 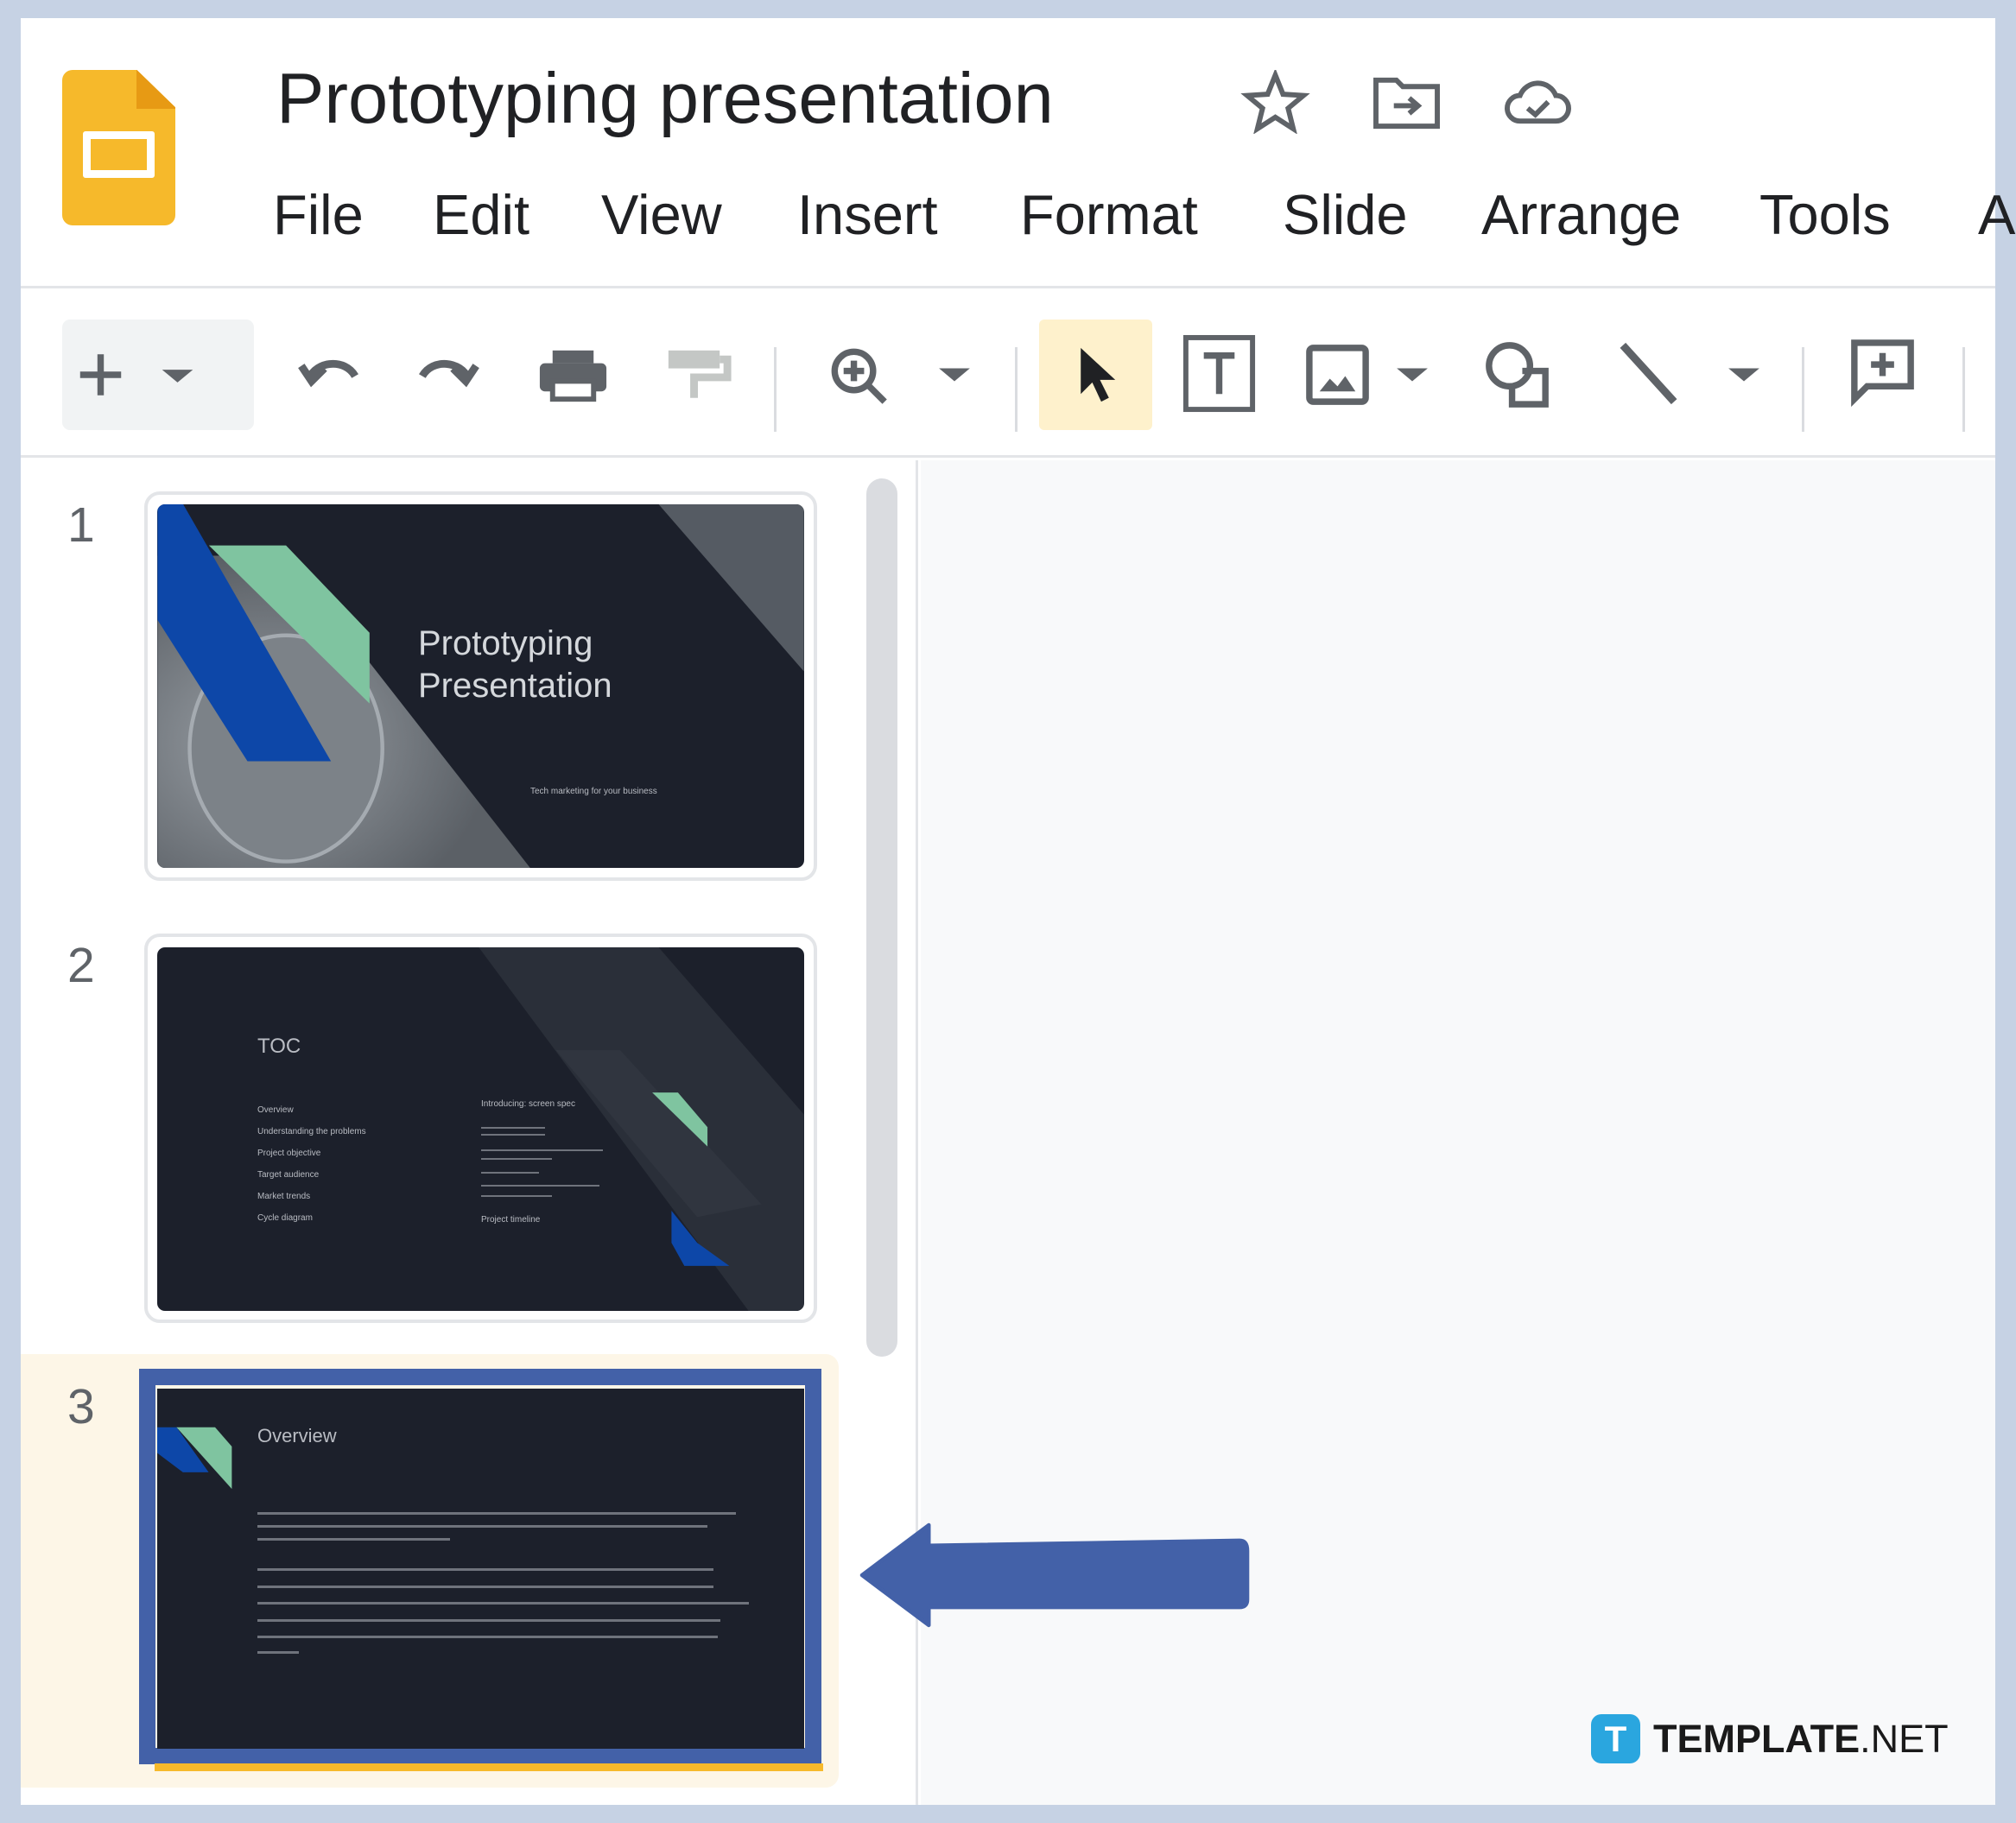 I want to click on menu-arrange: Arrange, so click(x=1581, y=214).